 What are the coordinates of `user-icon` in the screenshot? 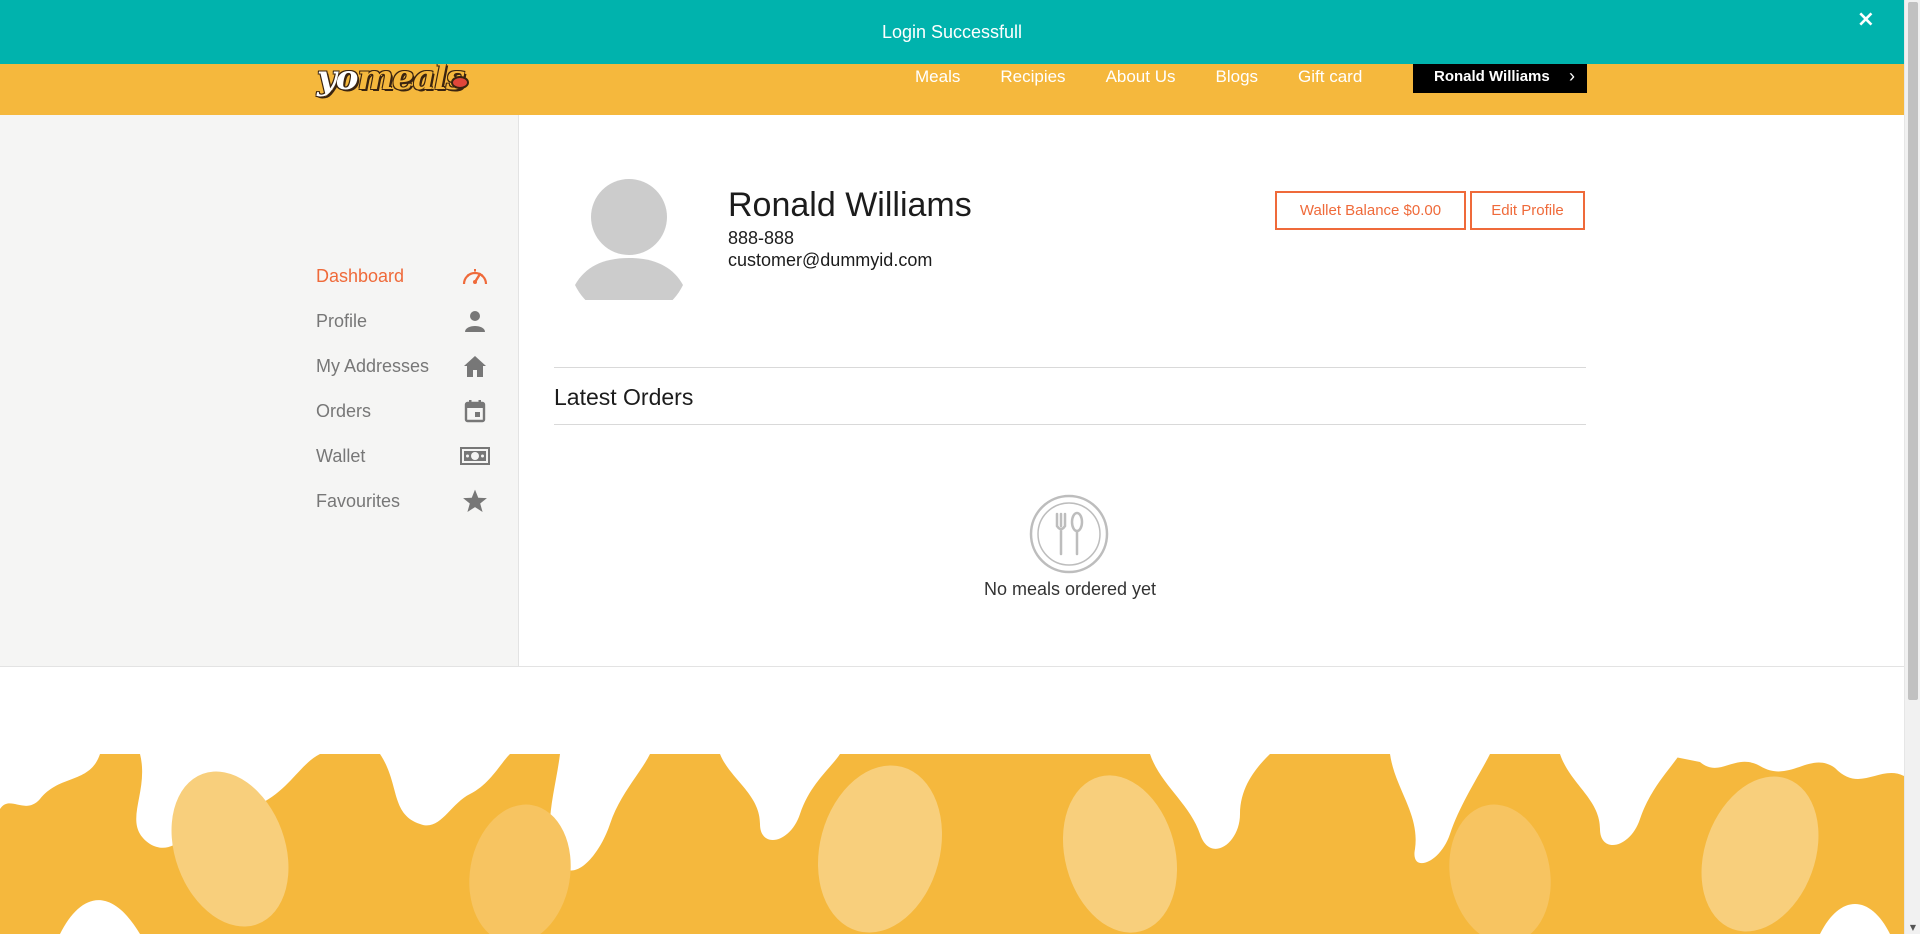 It's located at (475, 321).